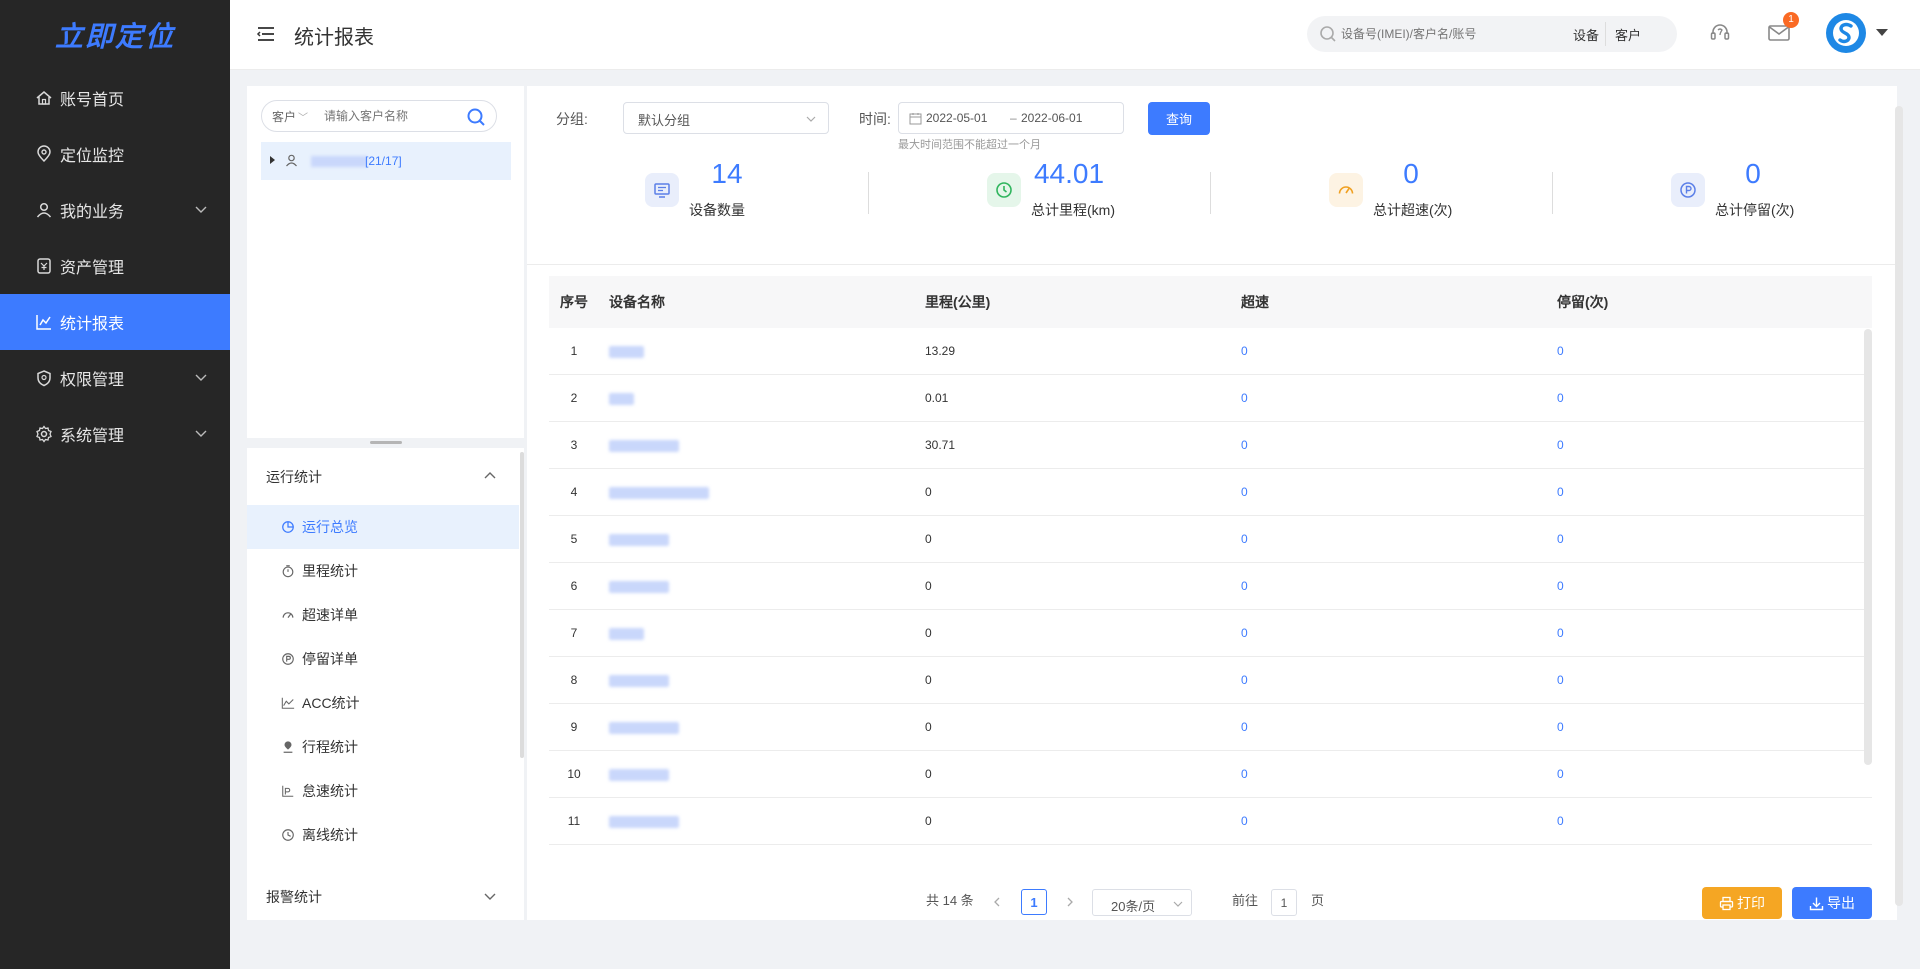 The image size is (1920, 969). Describe the element at coordinates (1628, 34) in the screenshot. I see `search-tag-customer: 客户` at that location.